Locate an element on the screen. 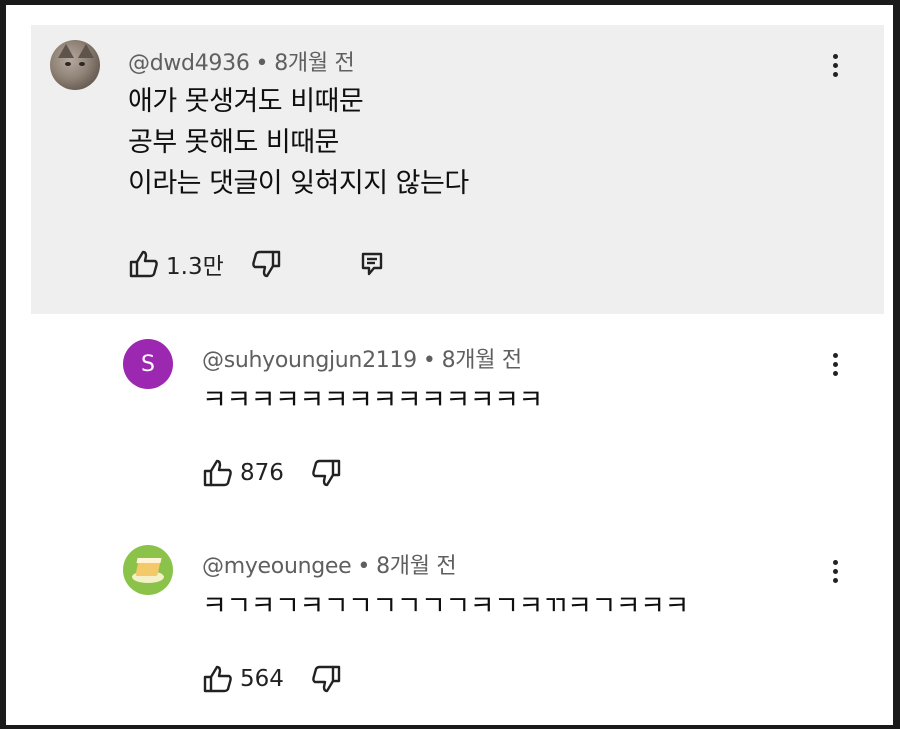 Image resolution: width=900 pixels, height=729 pixels. comment-meta: @dwd4936 • 8개월 전 is located at coordinates (241, 61).